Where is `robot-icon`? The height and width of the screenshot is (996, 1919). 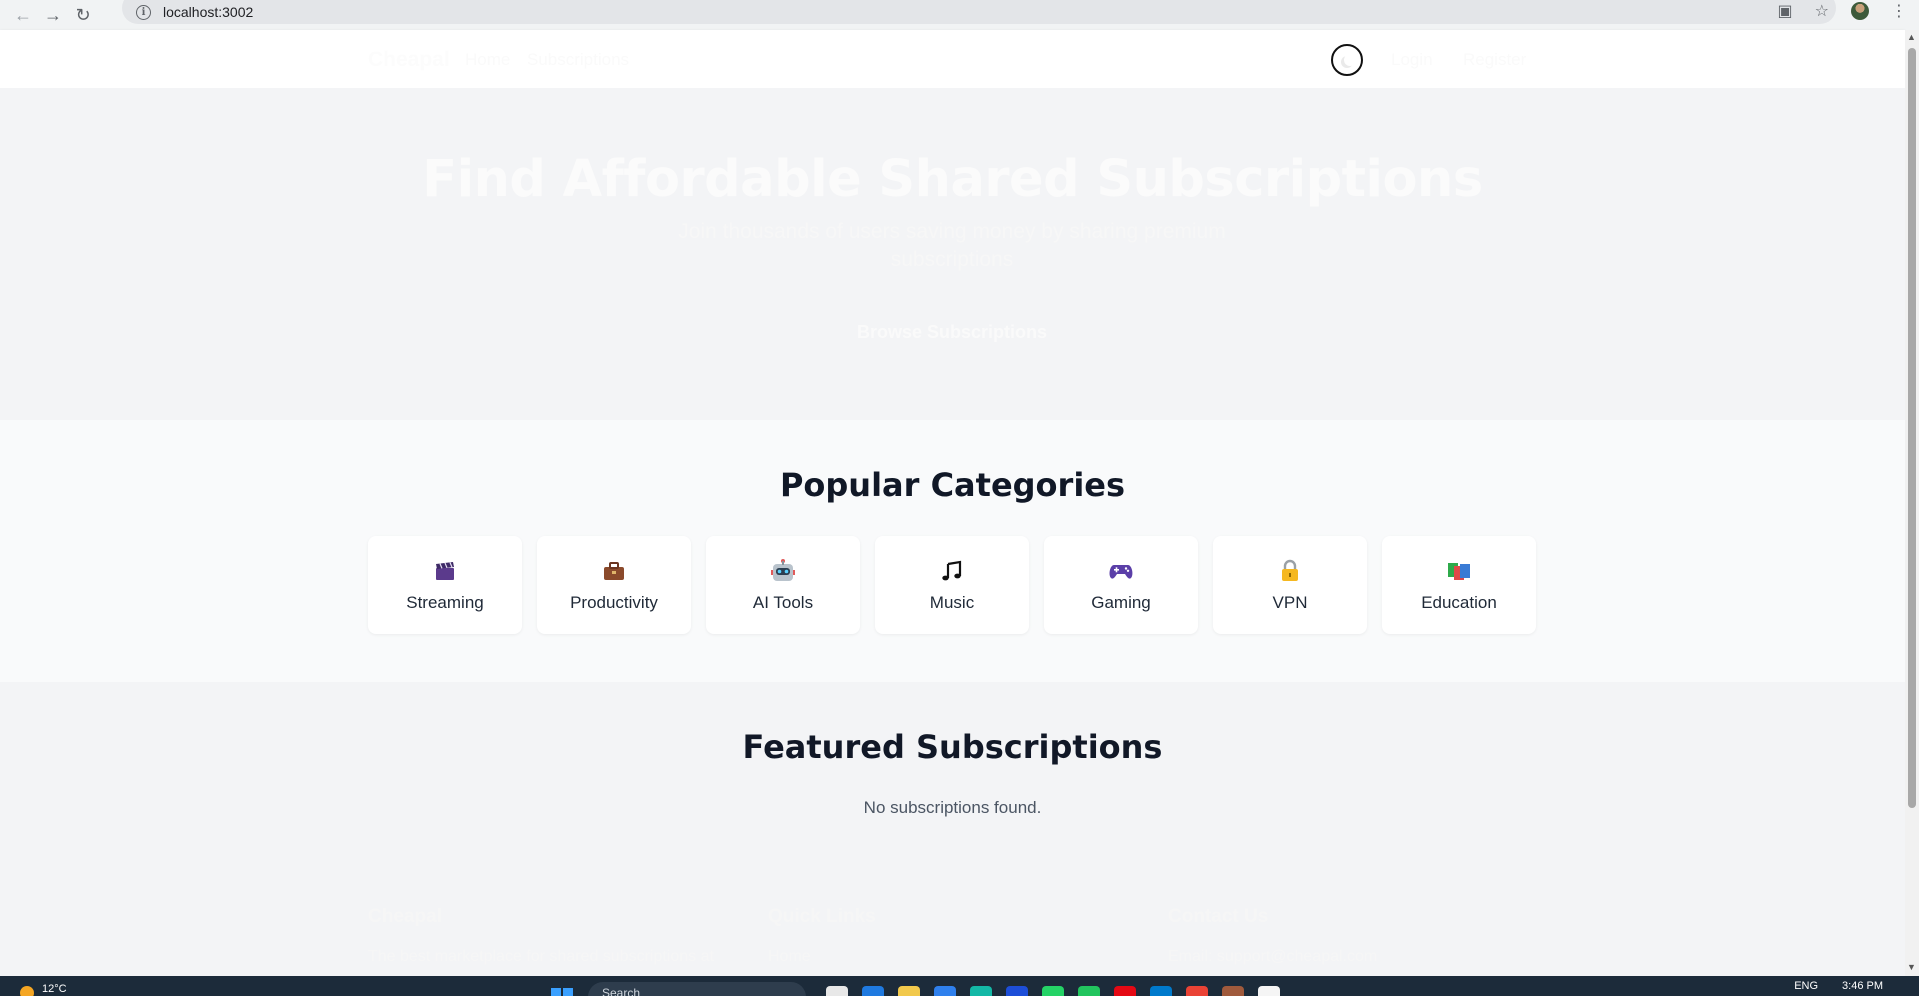 robot-icon is located at coordinates (783, 571).